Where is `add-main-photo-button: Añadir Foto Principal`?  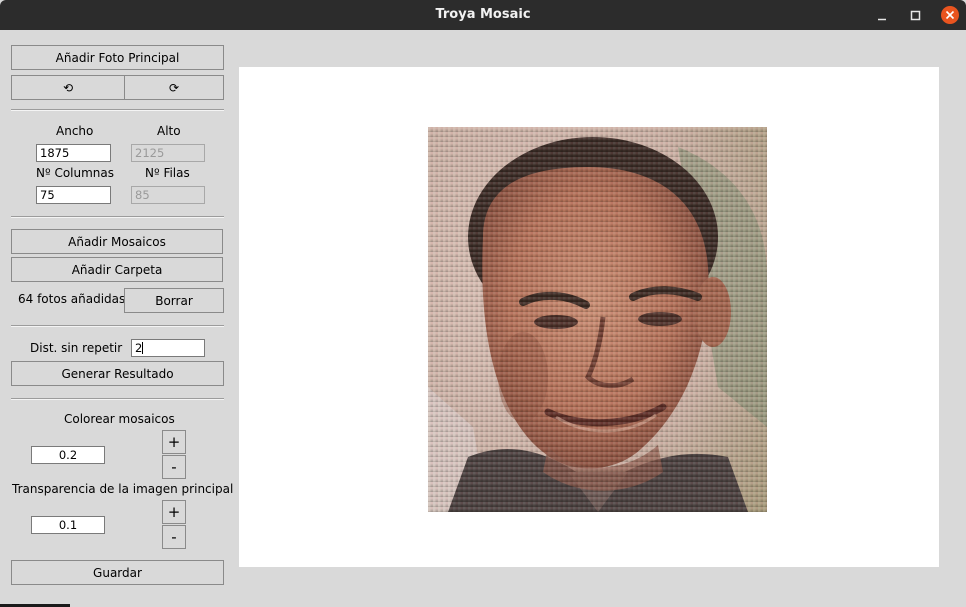 add-main-photo-button: Añadir Foto Principal is located at coordinates (117, 57).